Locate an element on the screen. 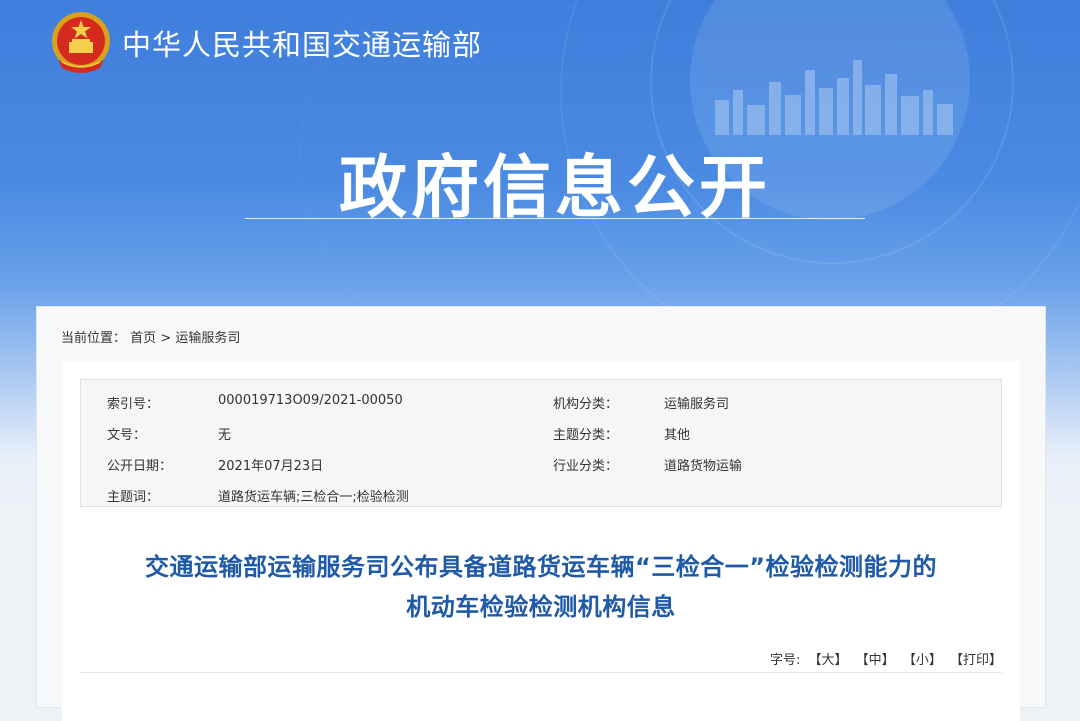 This screenshot has height=721, width=1080. article-title-line: 机动车检验检测机构信息 is located at coordinates (541, 607).